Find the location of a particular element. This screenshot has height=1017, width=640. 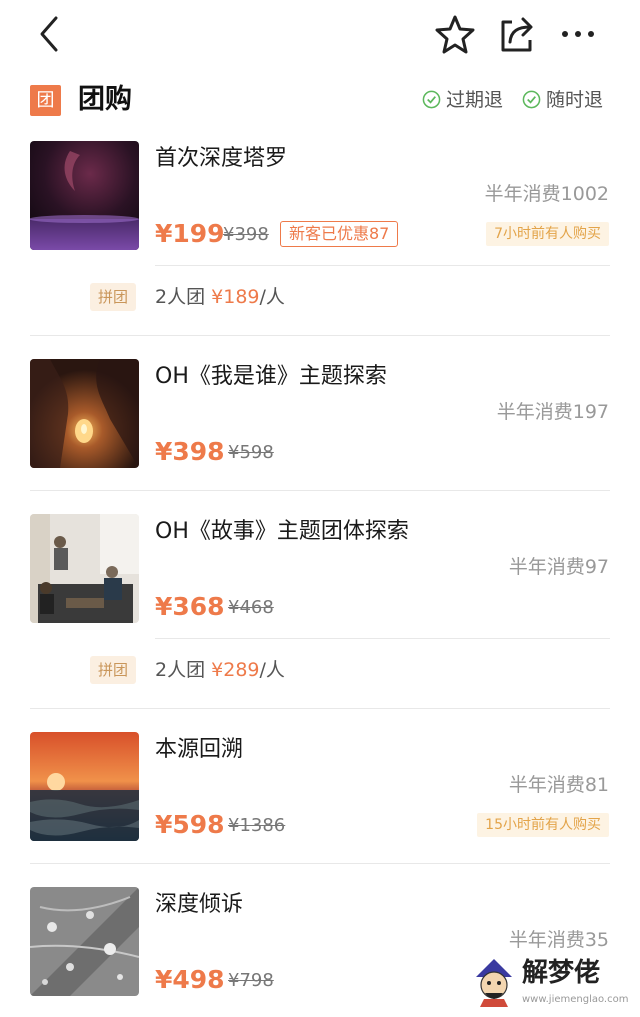

chevron-left-icon is located at coordinates (49, 34).